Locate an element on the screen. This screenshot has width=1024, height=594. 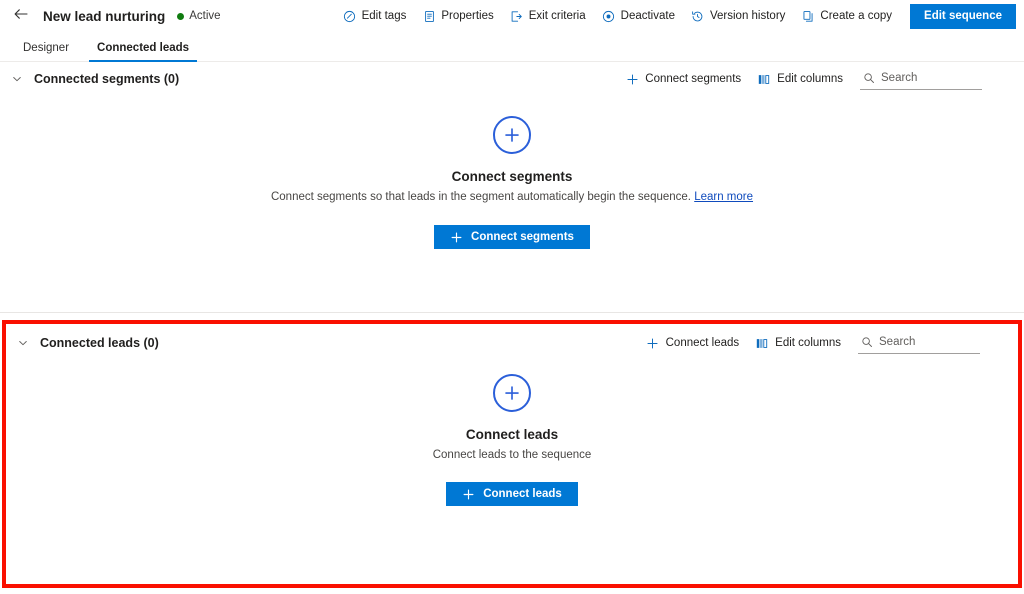
deactivate-label: Deactivate is located at coordinates (647, 16).